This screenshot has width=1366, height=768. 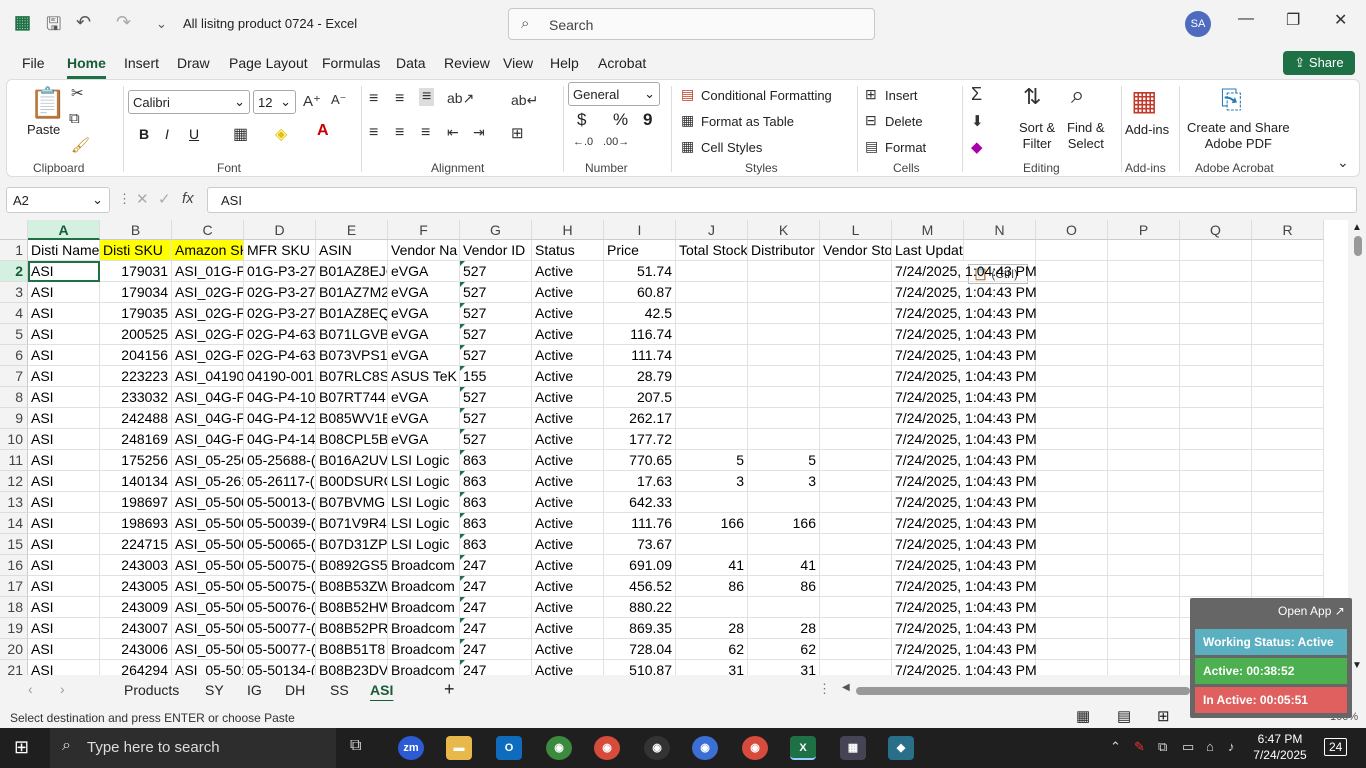 What do you see at coordinates (509, 748) in the screenshot?
I see `outlook-icon: O` at bounding box center [509, 748].